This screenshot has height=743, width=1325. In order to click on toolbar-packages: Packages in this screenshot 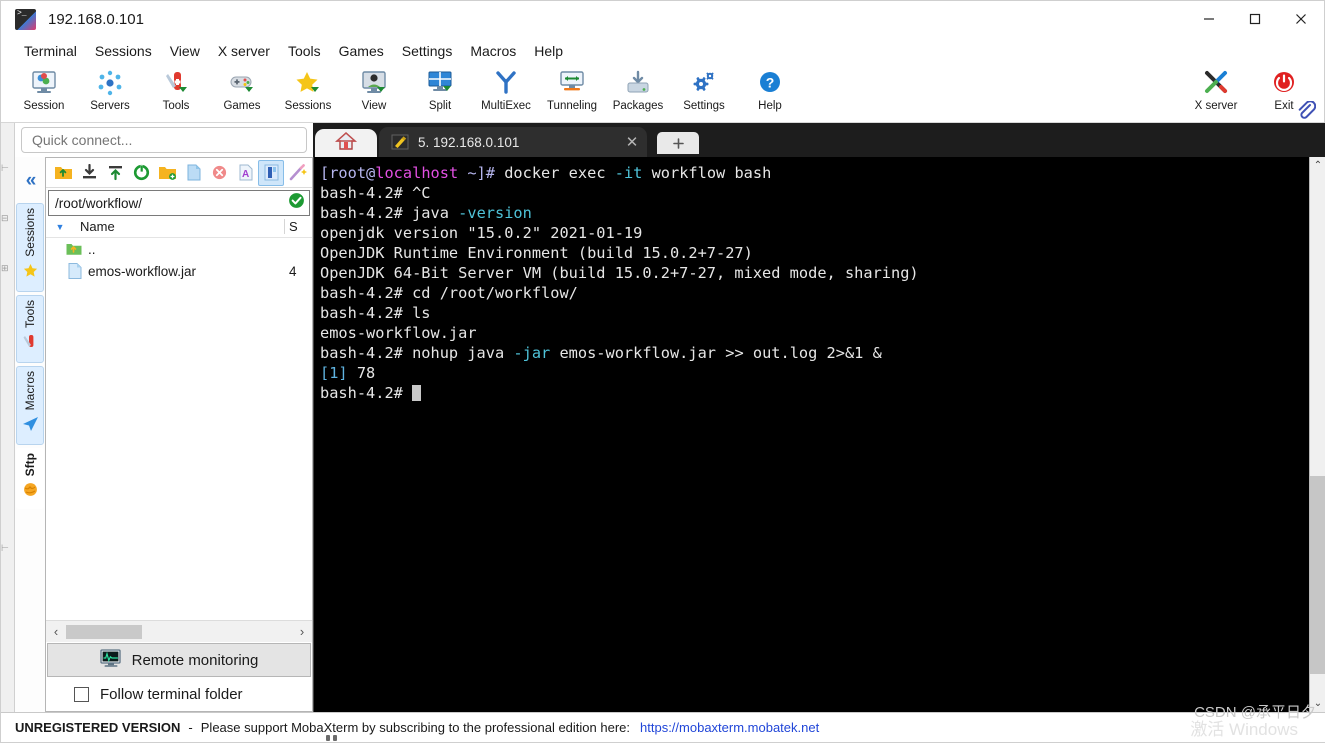, I will do `click(638, 88)`.